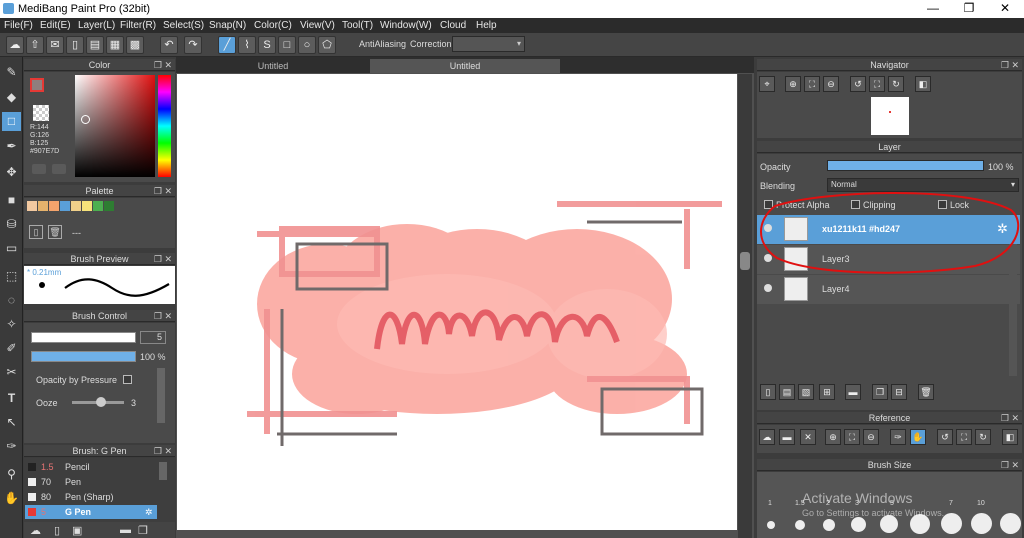 The height and width of the screenshot is (538, 1024). I want to click on menu-tool: Tool(T), so click(357, 25).